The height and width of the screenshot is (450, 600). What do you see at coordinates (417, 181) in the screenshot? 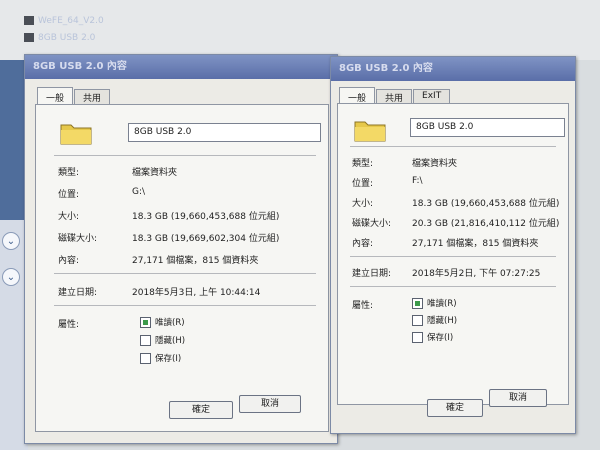
I see `location-value: F:\` at bounding box center [417, 181].